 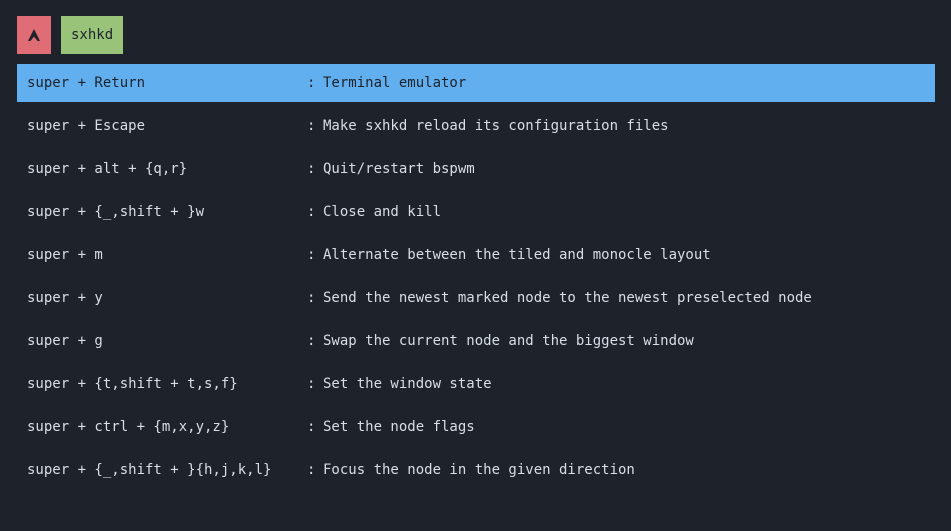 I want to click on keybinding-key: super + alt + {q,r}, so click(x=107, y=169).